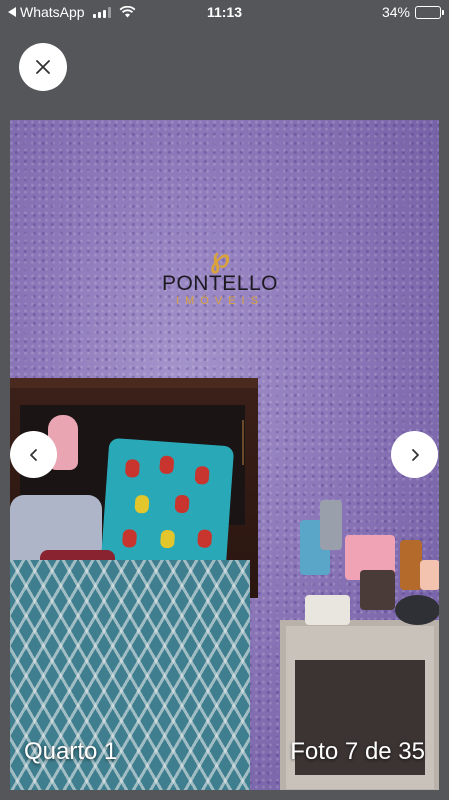 The image size is (449, 800). What do you see at coordinates (357, 751) in the screenshot?
I see `photo-counter: Foto 7 de 35` at bounding box center [357, 751].